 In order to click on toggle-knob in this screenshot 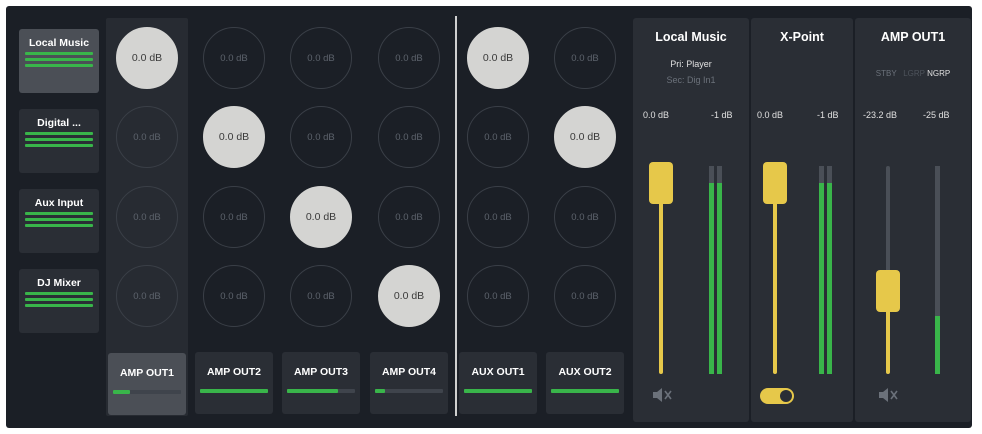, I will do `click(786, 396)`.